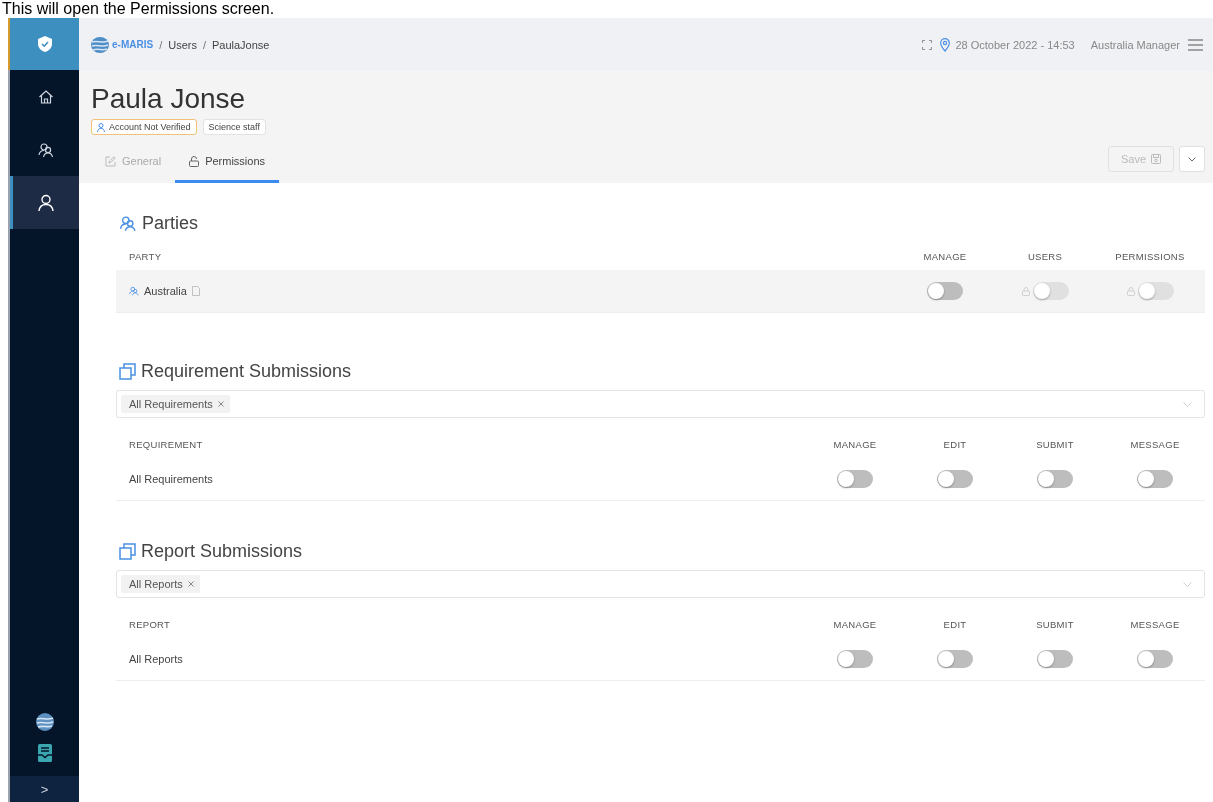  Describe the element at coordinates (175, 404) in the screenshot. I see `filter-chip: All Requirements` at that location.